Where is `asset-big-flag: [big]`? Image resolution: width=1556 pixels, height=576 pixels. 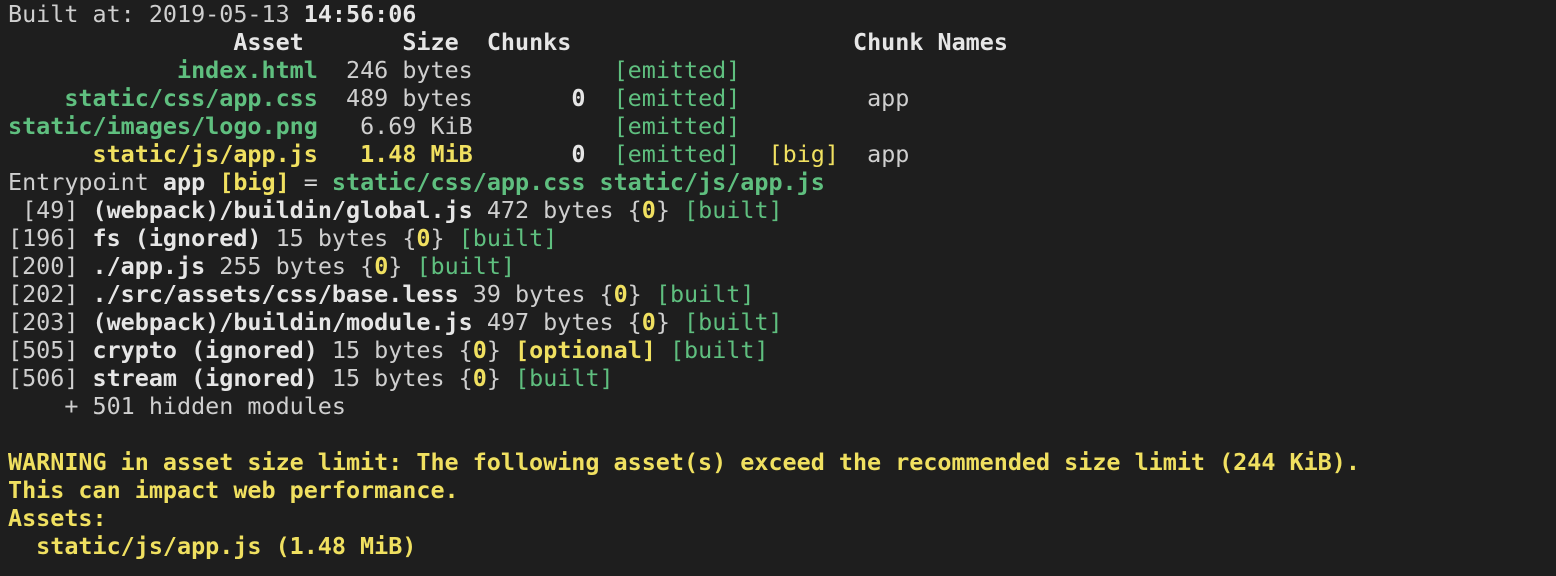
asset-big-flag: [big] is located at coordinates (803, 154).